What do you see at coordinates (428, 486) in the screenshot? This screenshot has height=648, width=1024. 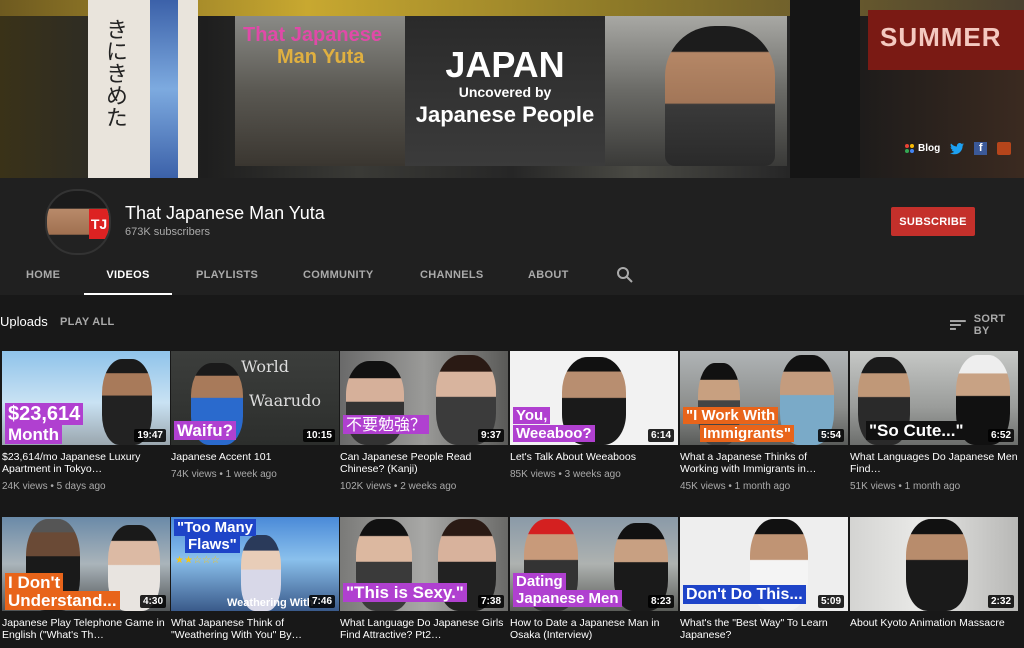 I see `video-age: 2 weeks ago` at bounding box center [428, 486].